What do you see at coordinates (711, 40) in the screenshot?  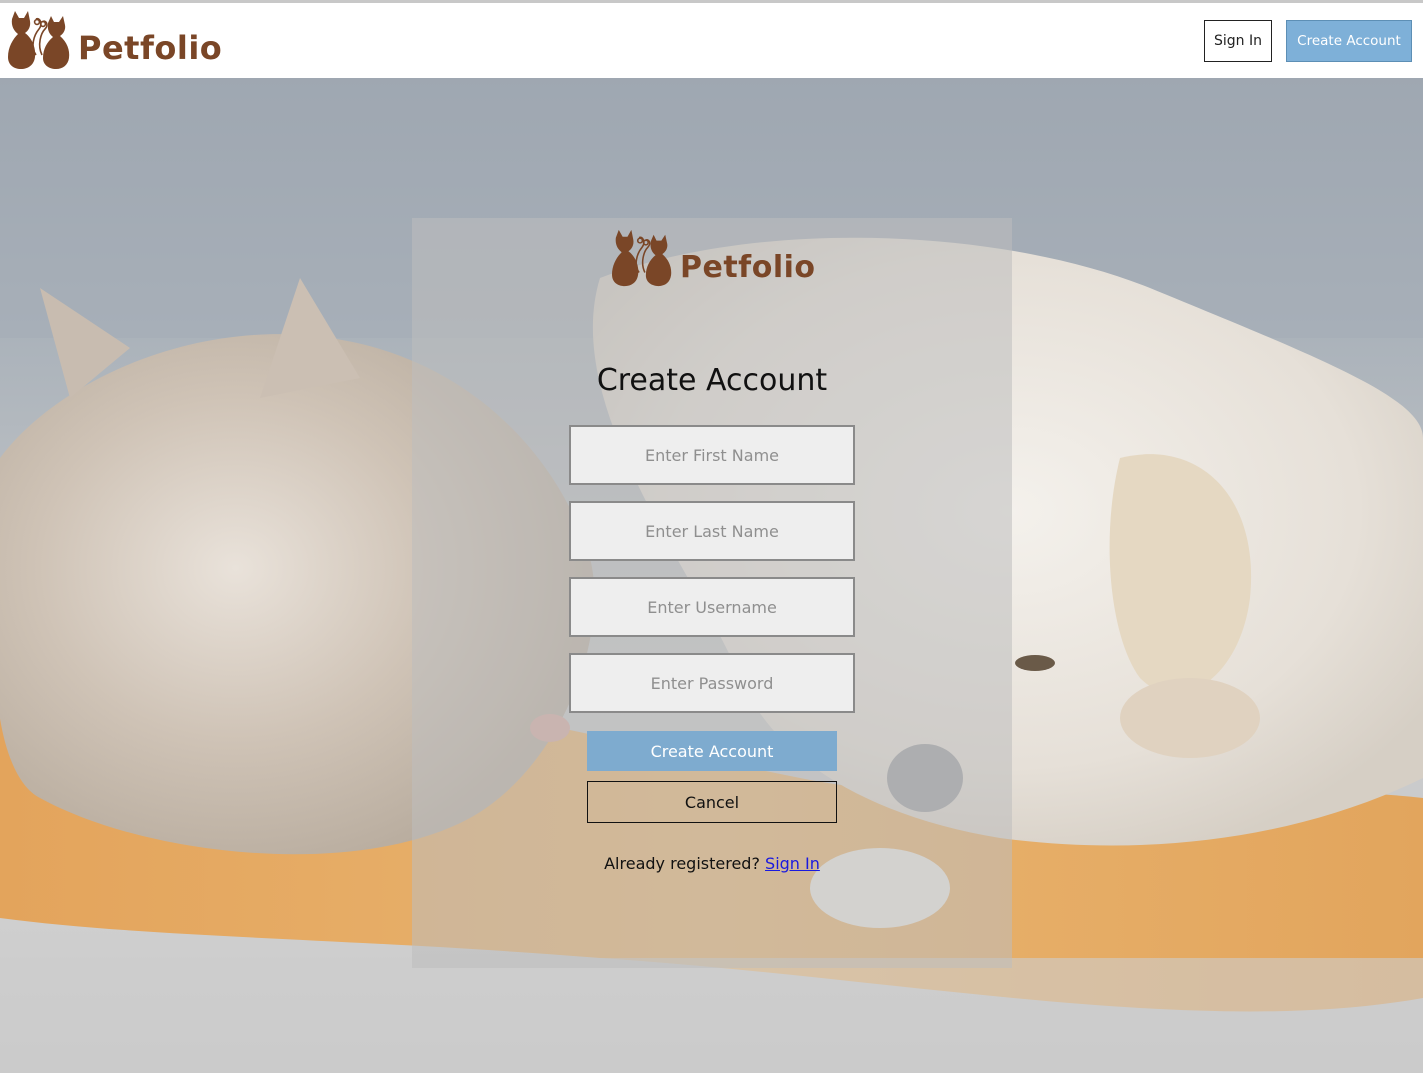 I see `top-navbar: Petfolio Sign In Create Account` at bounding box center [711, 40].